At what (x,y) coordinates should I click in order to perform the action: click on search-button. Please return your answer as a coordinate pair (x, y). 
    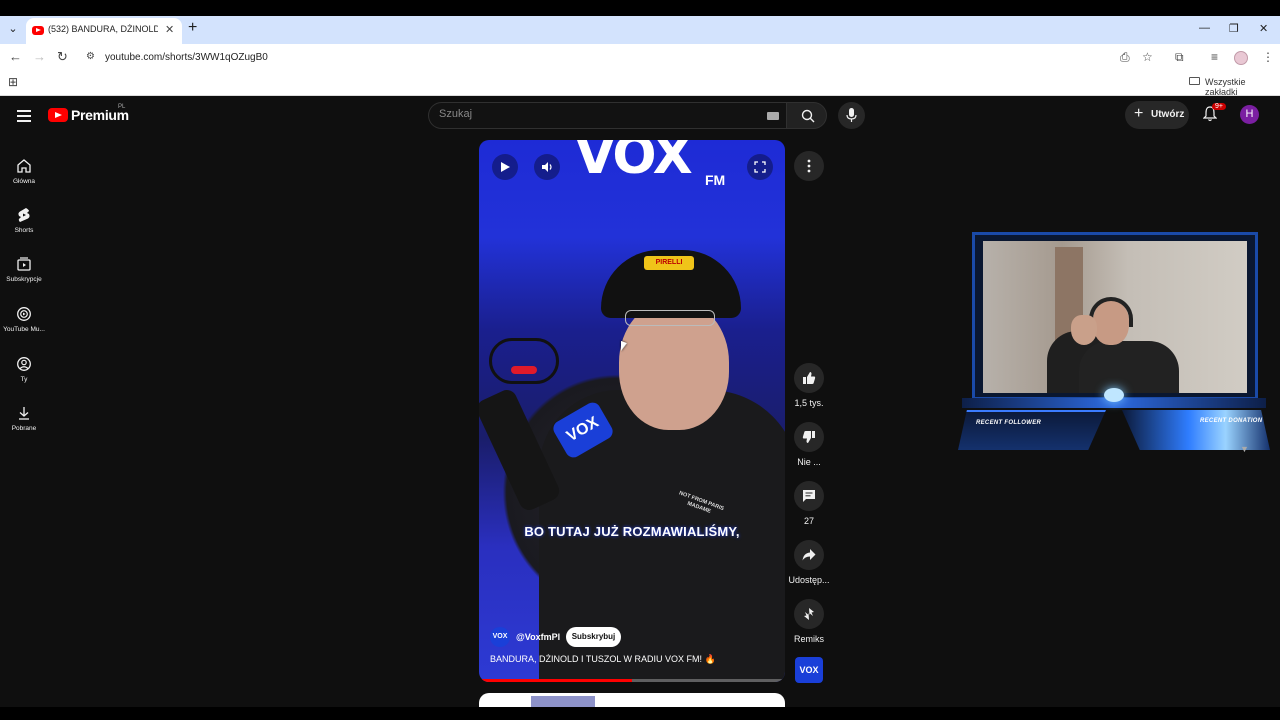
    Looking at the image, I should click on (806, 115).